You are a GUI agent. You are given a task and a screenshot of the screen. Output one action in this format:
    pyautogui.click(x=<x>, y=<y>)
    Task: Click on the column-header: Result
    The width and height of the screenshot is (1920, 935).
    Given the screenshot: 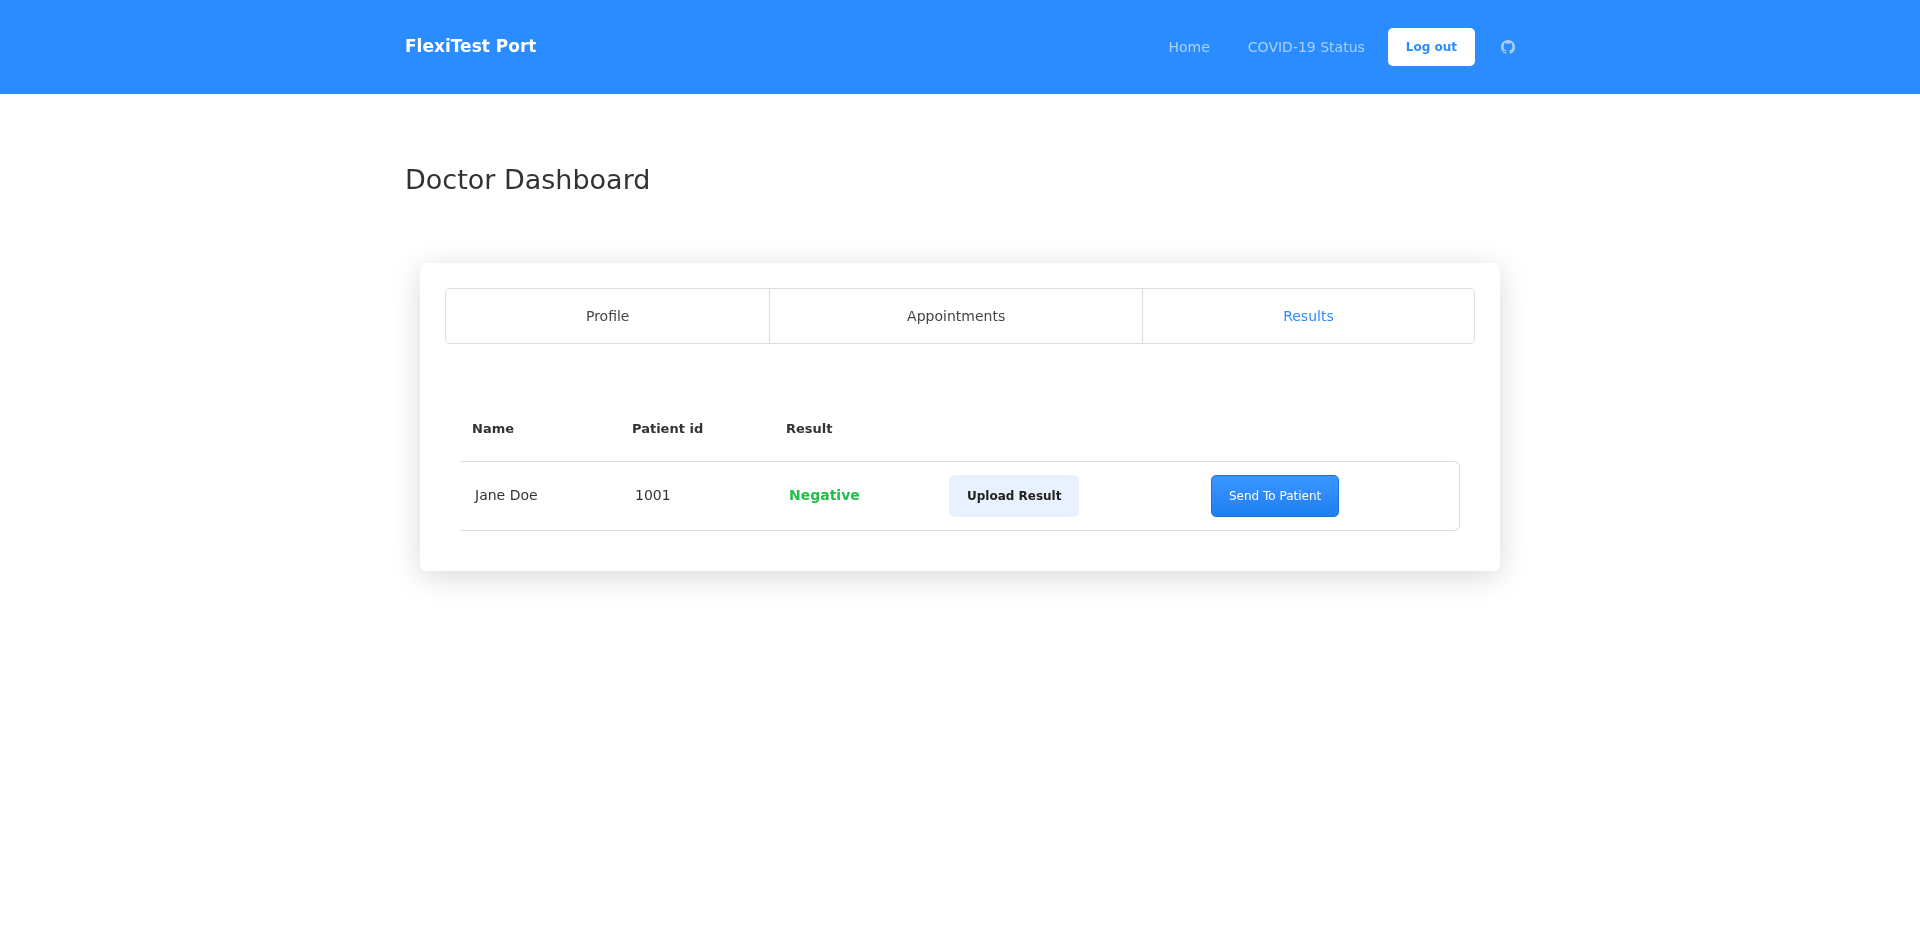 What is the action you would take?
    pyautogui.click(x=810, y=429)
    